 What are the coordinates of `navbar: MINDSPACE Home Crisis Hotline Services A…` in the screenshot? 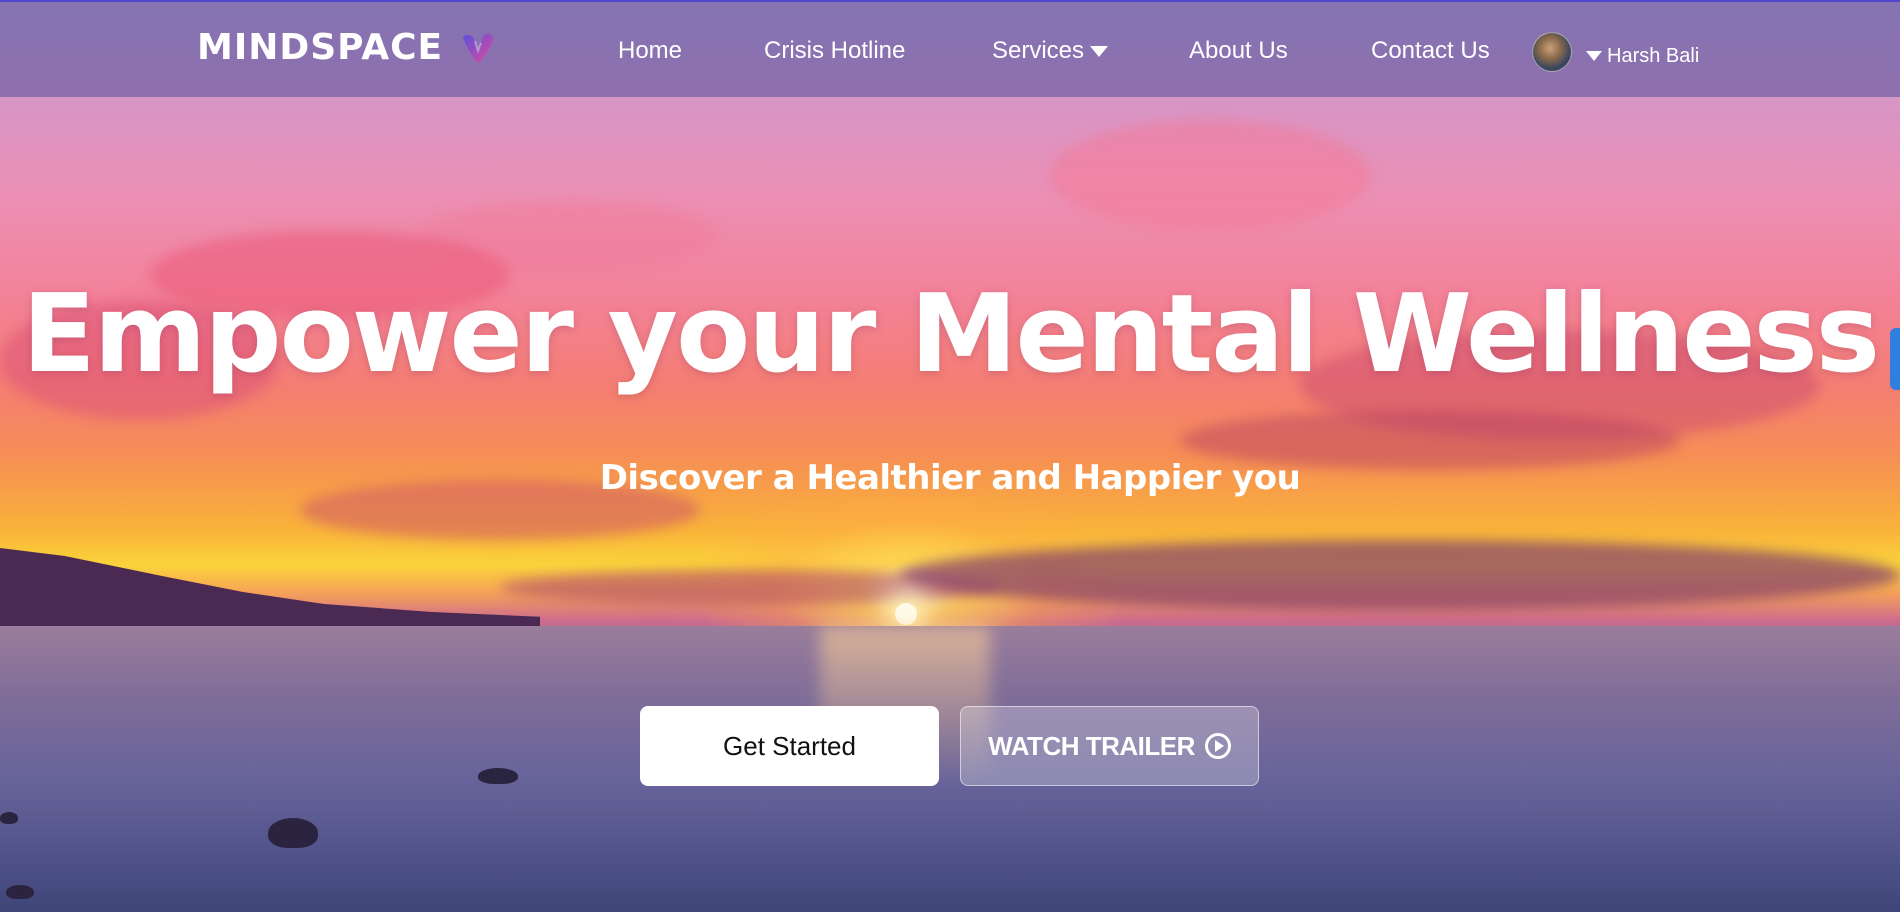 It's located at (950, 48).